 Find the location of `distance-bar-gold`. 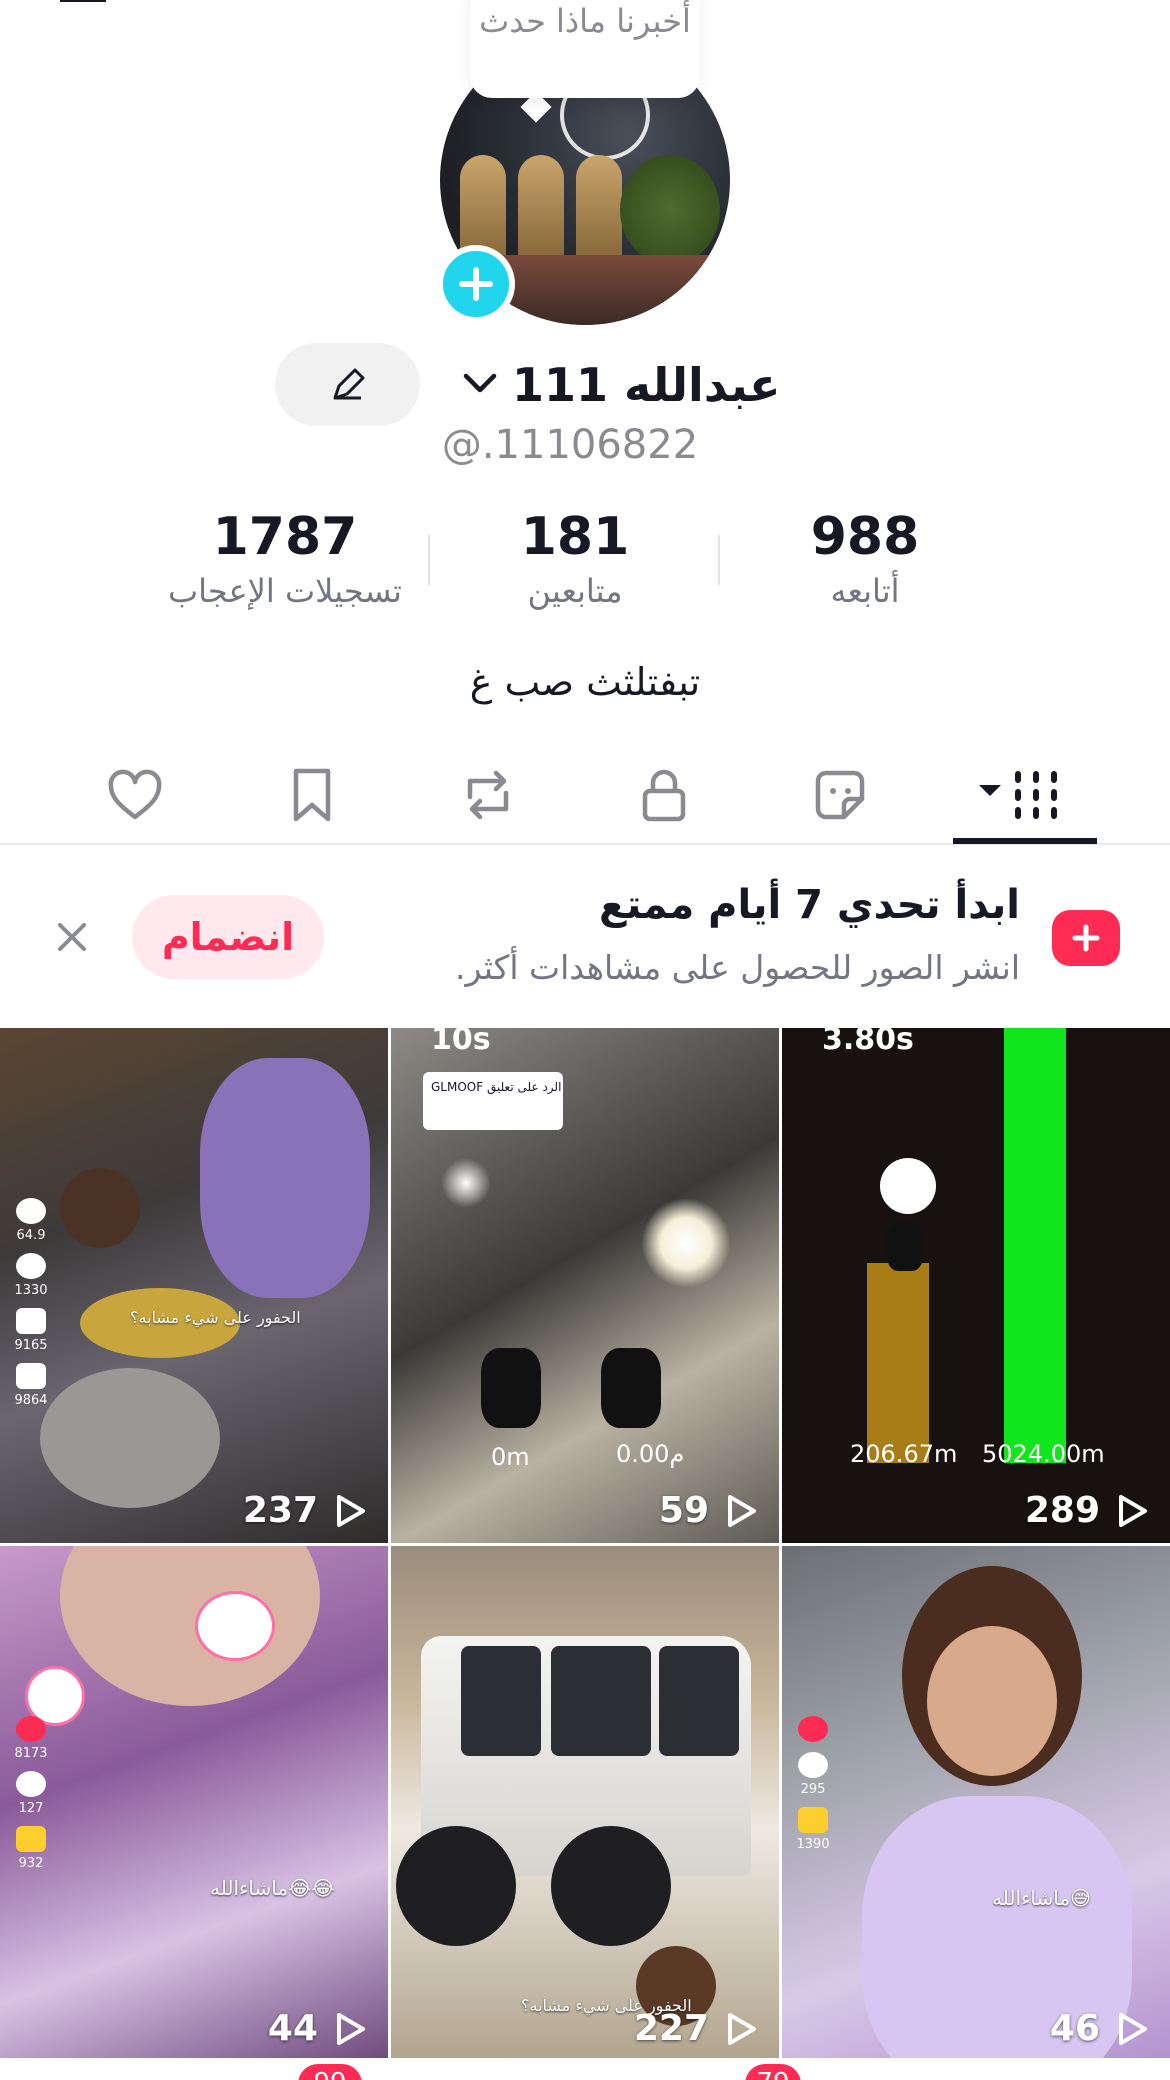

distance-bar-gold is located at coordinates (898, 1363).